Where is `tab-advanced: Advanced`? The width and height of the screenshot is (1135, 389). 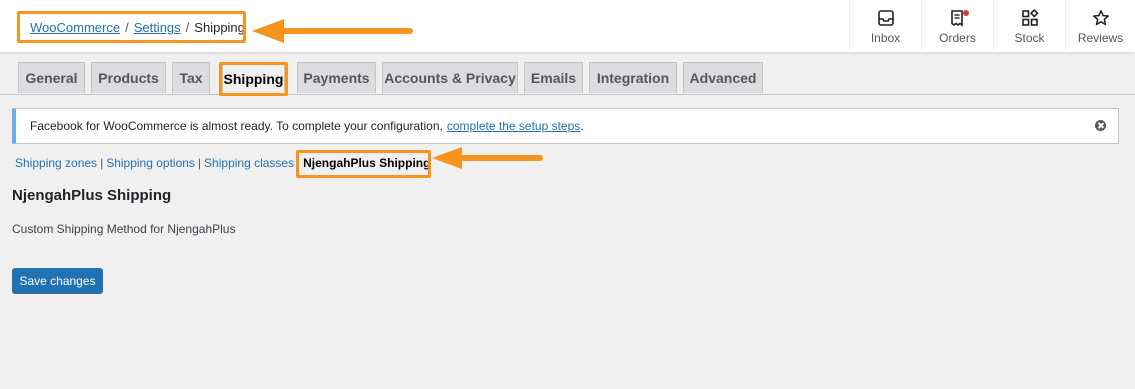 tab-advanced: Advanced is located at coordinates (723, 77).